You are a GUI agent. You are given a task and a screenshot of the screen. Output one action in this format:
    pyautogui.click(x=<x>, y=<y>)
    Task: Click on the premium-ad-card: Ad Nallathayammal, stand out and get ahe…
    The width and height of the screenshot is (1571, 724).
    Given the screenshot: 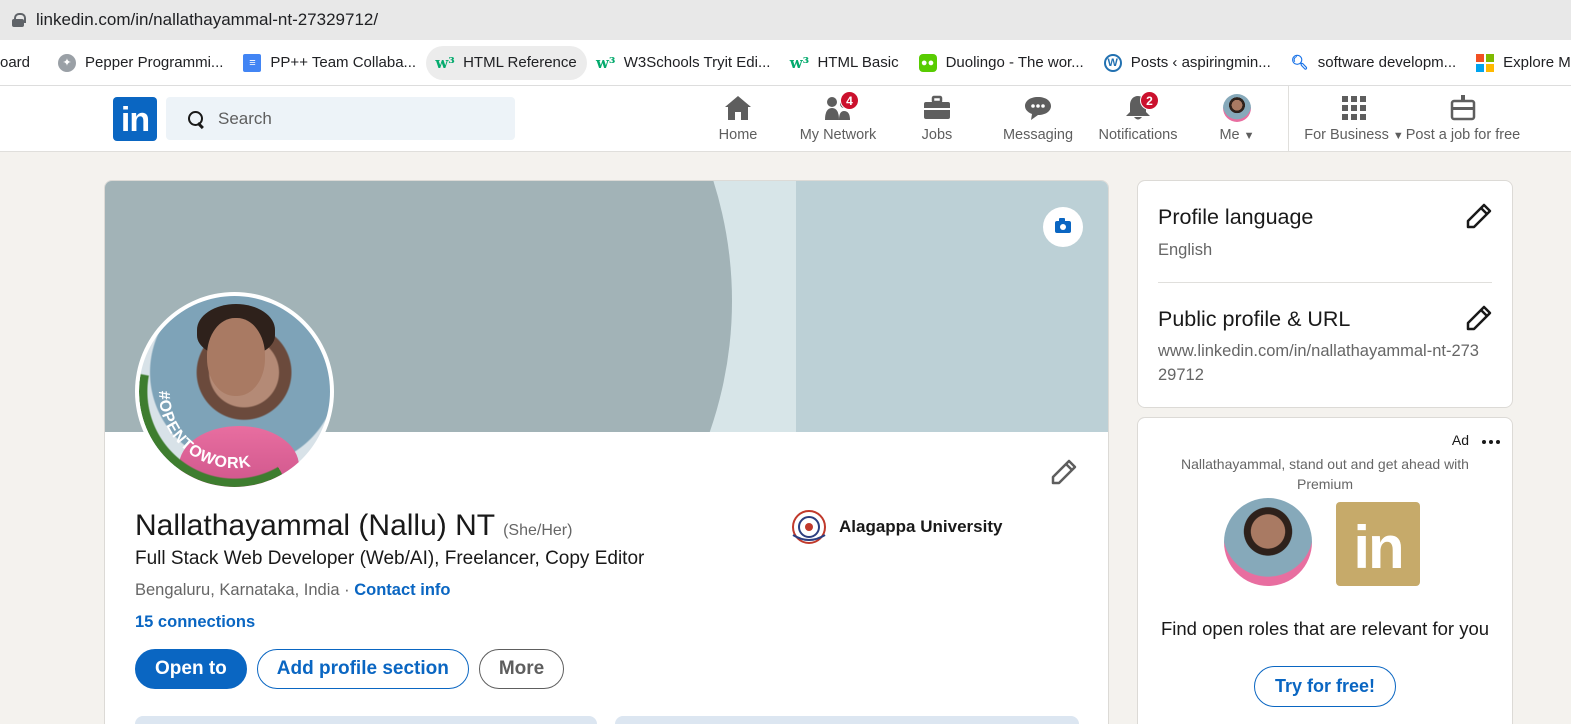 What is the action you would take?
    pyautogui.click(x=1325, y=570)
    